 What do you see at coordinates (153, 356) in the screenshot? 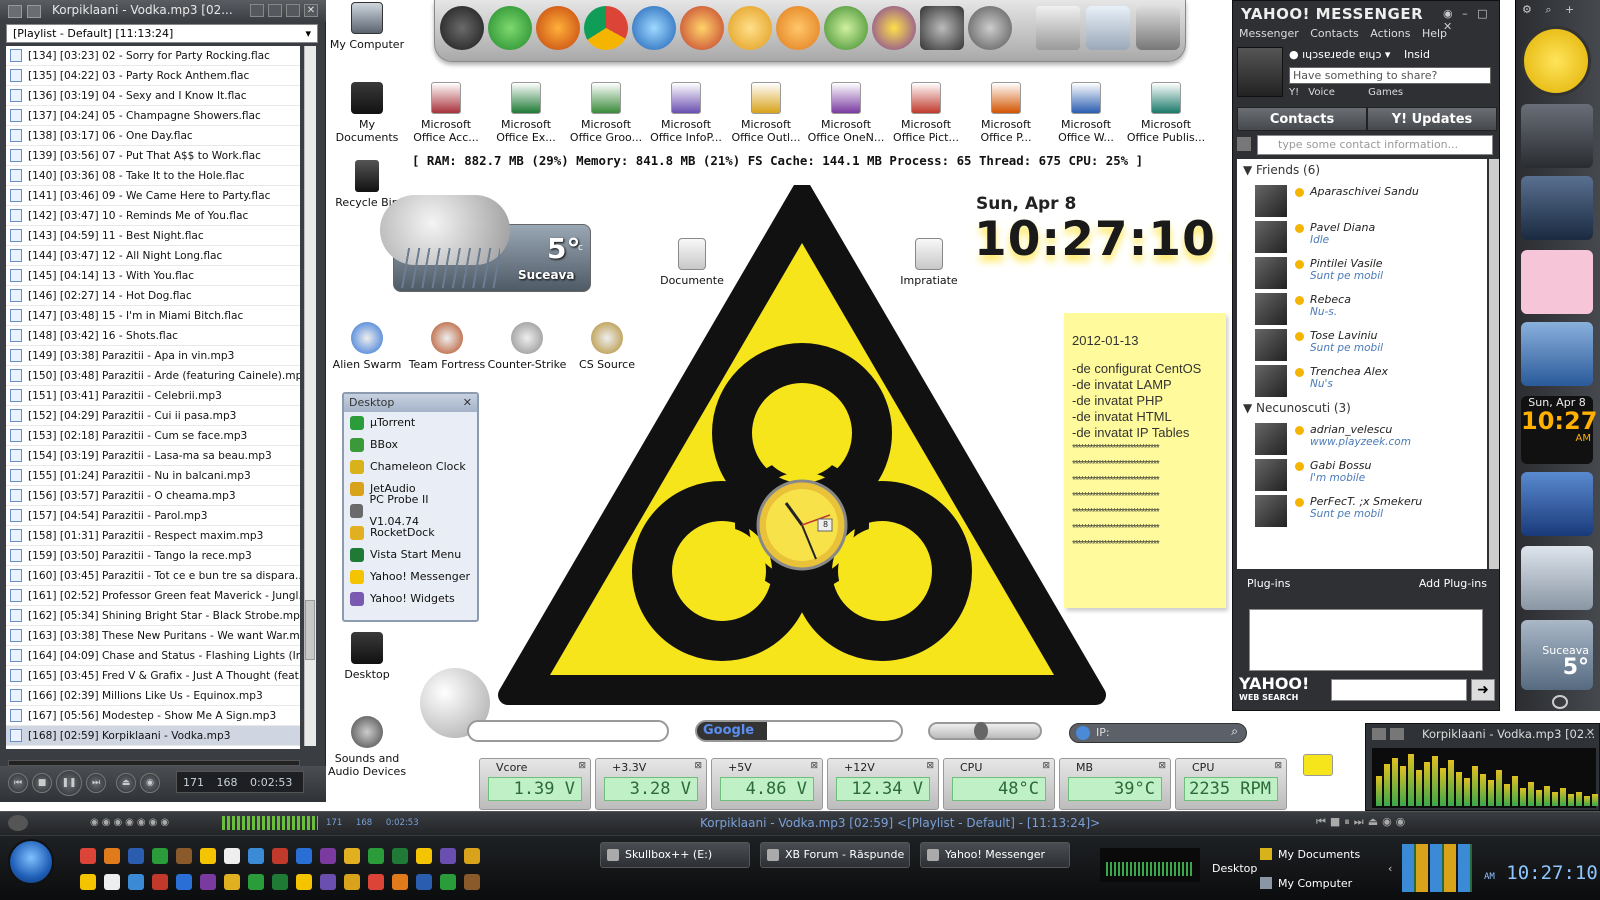
I see `playlist-item: [149] [03:38] Parazitii - Apa in vin.mp3` at bounding box center [153, 356].